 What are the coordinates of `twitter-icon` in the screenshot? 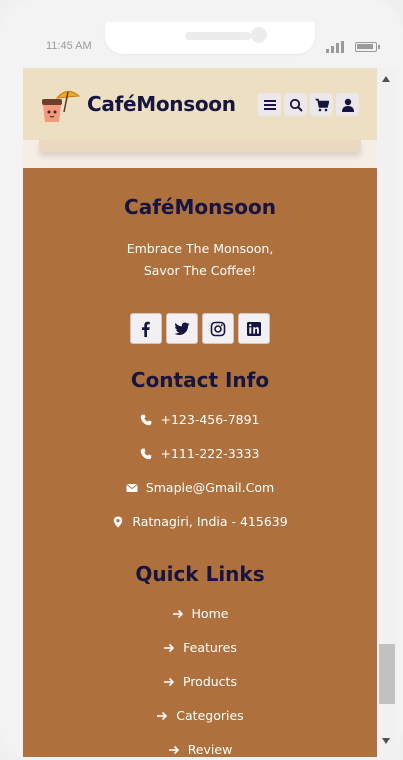 It's located at (182, 328).